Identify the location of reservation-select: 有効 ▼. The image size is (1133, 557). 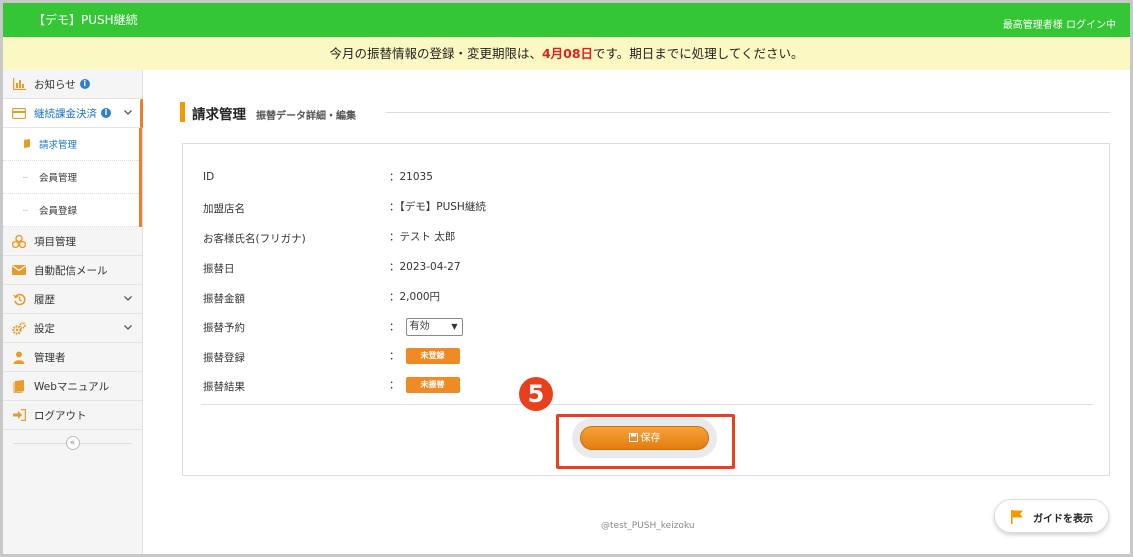
(434, 327).